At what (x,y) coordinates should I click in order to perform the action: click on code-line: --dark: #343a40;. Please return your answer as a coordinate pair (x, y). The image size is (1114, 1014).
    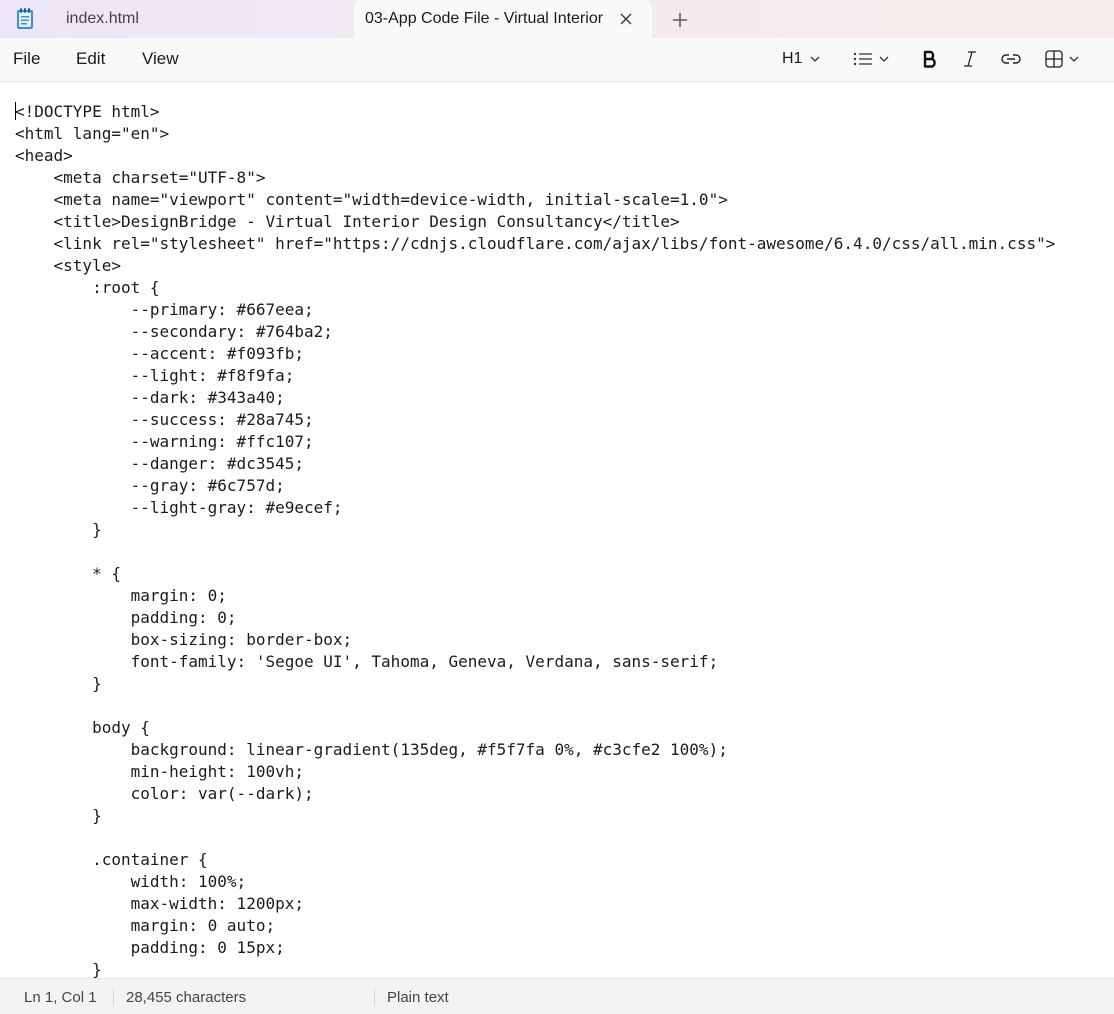
    Looking at the image, I should click on (150, 397).